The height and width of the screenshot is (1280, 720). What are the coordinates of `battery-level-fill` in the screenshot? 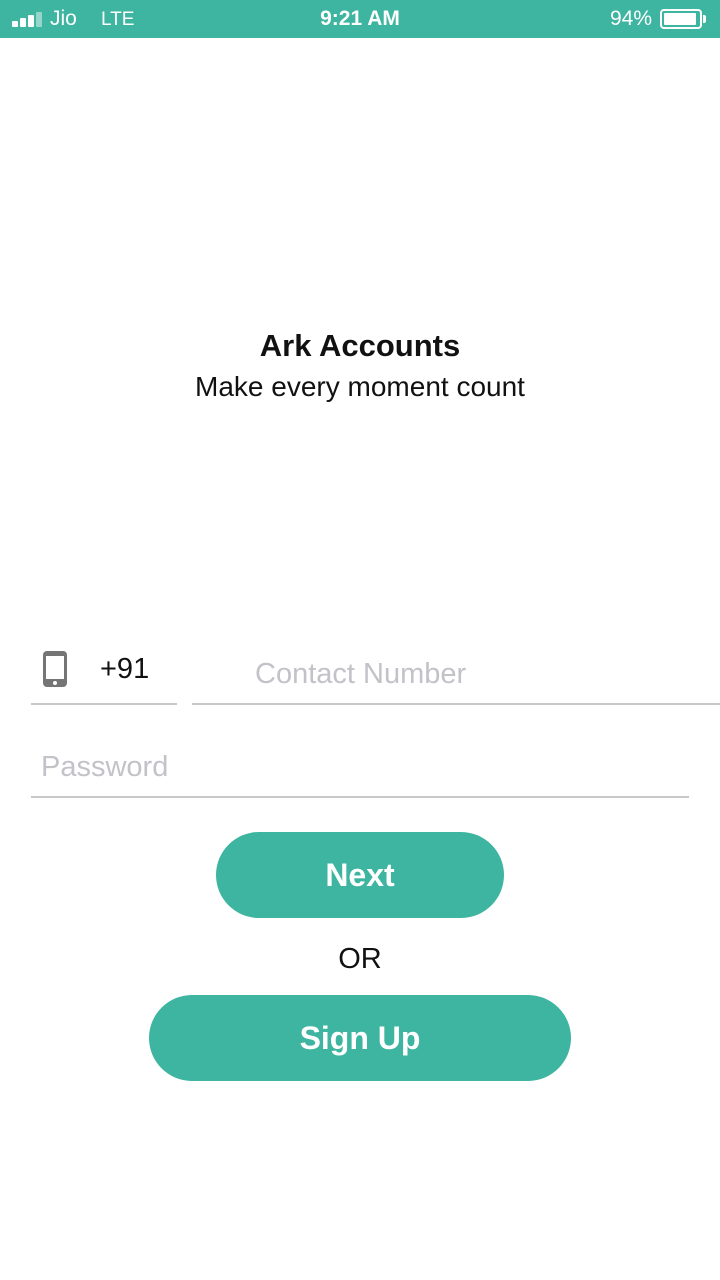 It's located at (680, 19).